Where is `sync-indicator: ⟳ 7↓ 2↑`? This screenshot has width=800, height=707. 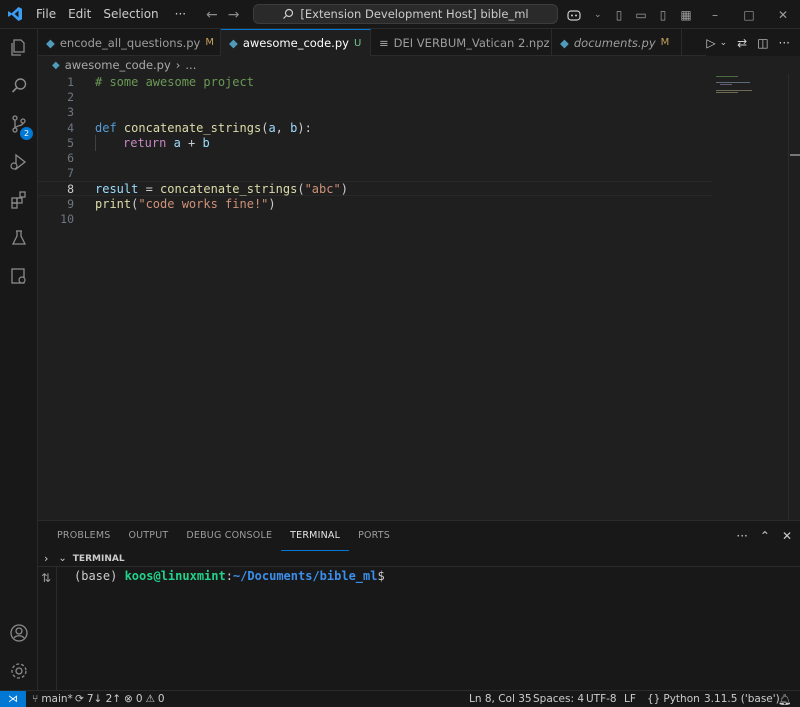 sync-indicator: ⟳ 7↓ 2↑ is located at coordinates (98, 699).